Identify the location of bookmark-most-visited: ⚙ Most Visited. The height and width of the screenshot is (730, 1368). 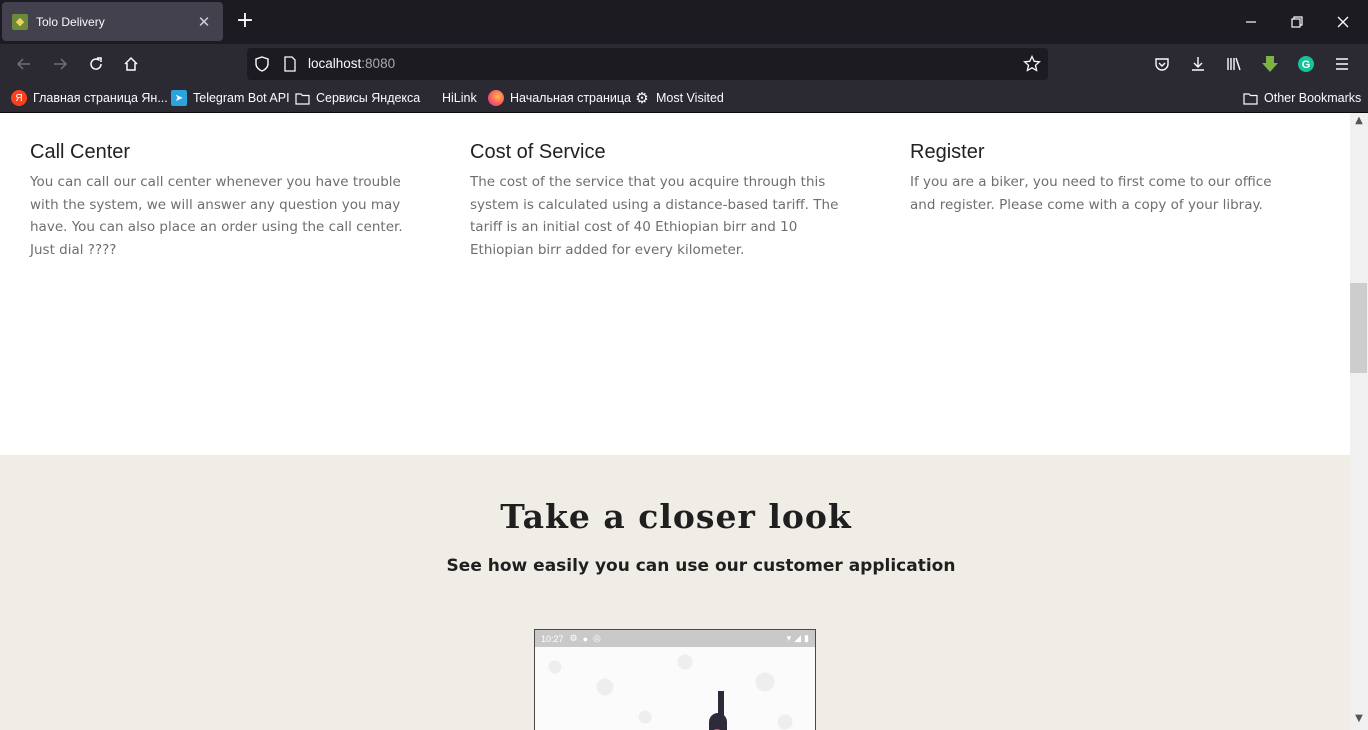
(679, 98).